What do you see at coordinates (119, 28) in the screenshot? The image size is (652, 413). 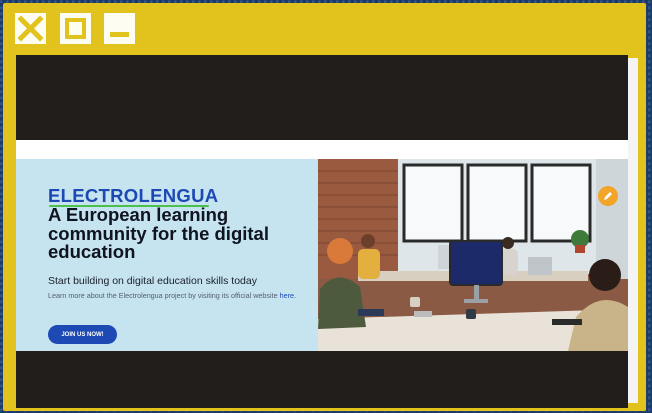 I see `minimize-button` at bounding box center [119, 28].